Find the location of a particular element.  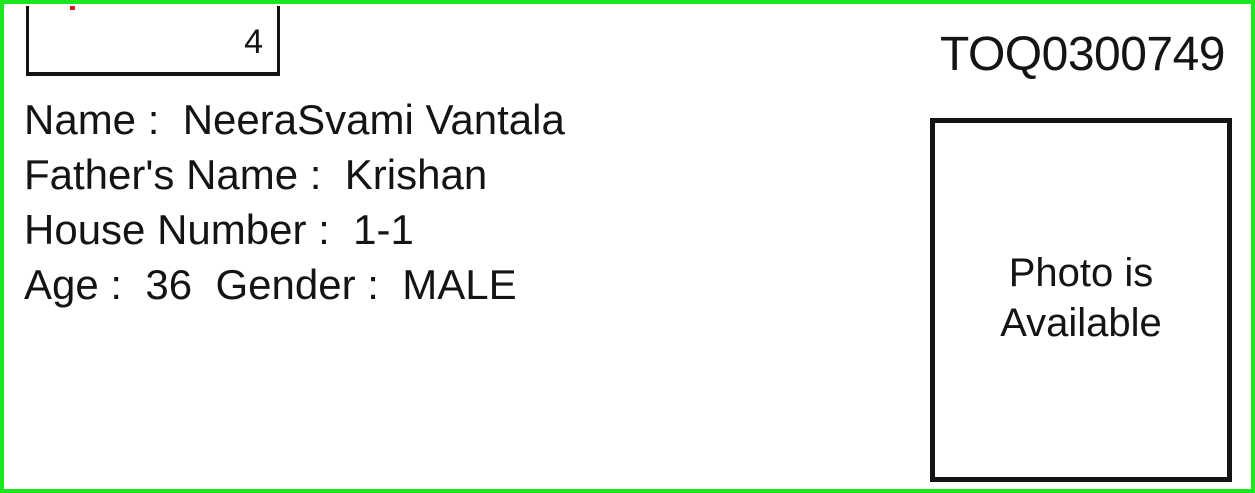

house-number-label: House Number : is located at coordinates (177, 229).